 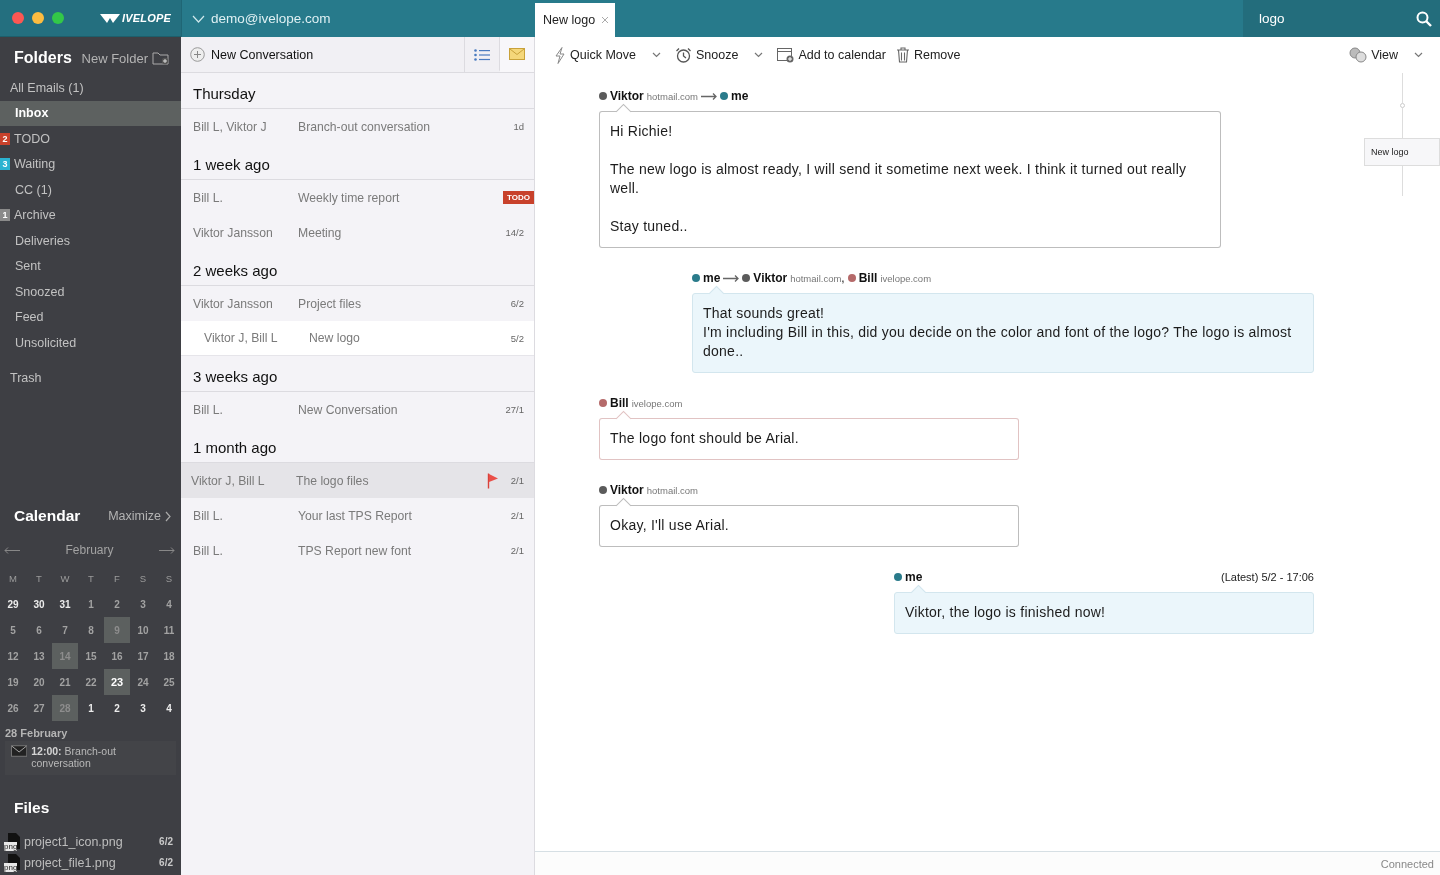 I want to click on folder-item: Deliveries, so click(x=90, y=241).